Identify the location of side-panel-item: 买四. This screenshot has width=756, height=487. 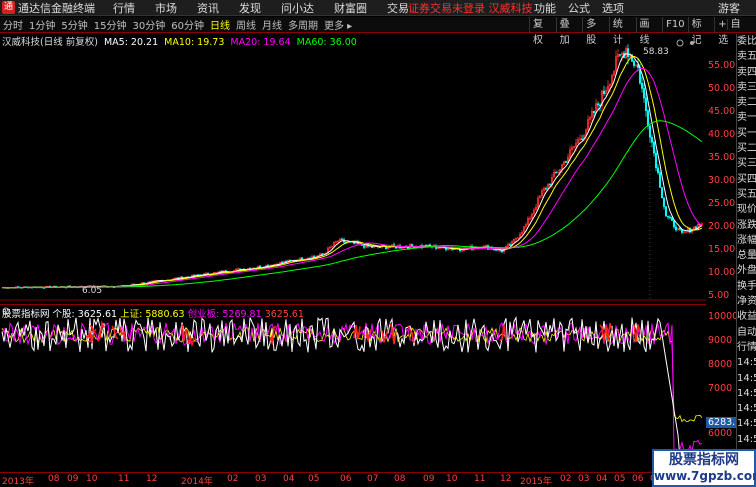
(746, 179).